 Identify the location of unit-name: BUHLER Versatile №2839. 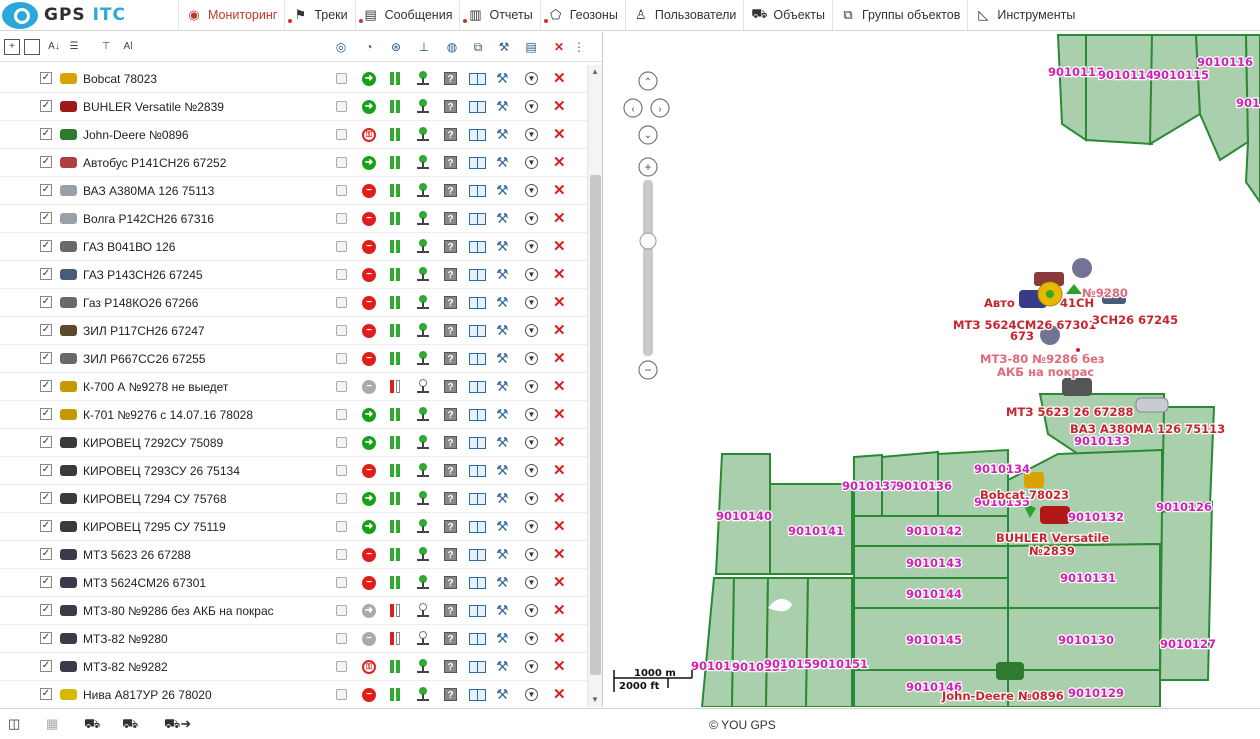
(153, 107).